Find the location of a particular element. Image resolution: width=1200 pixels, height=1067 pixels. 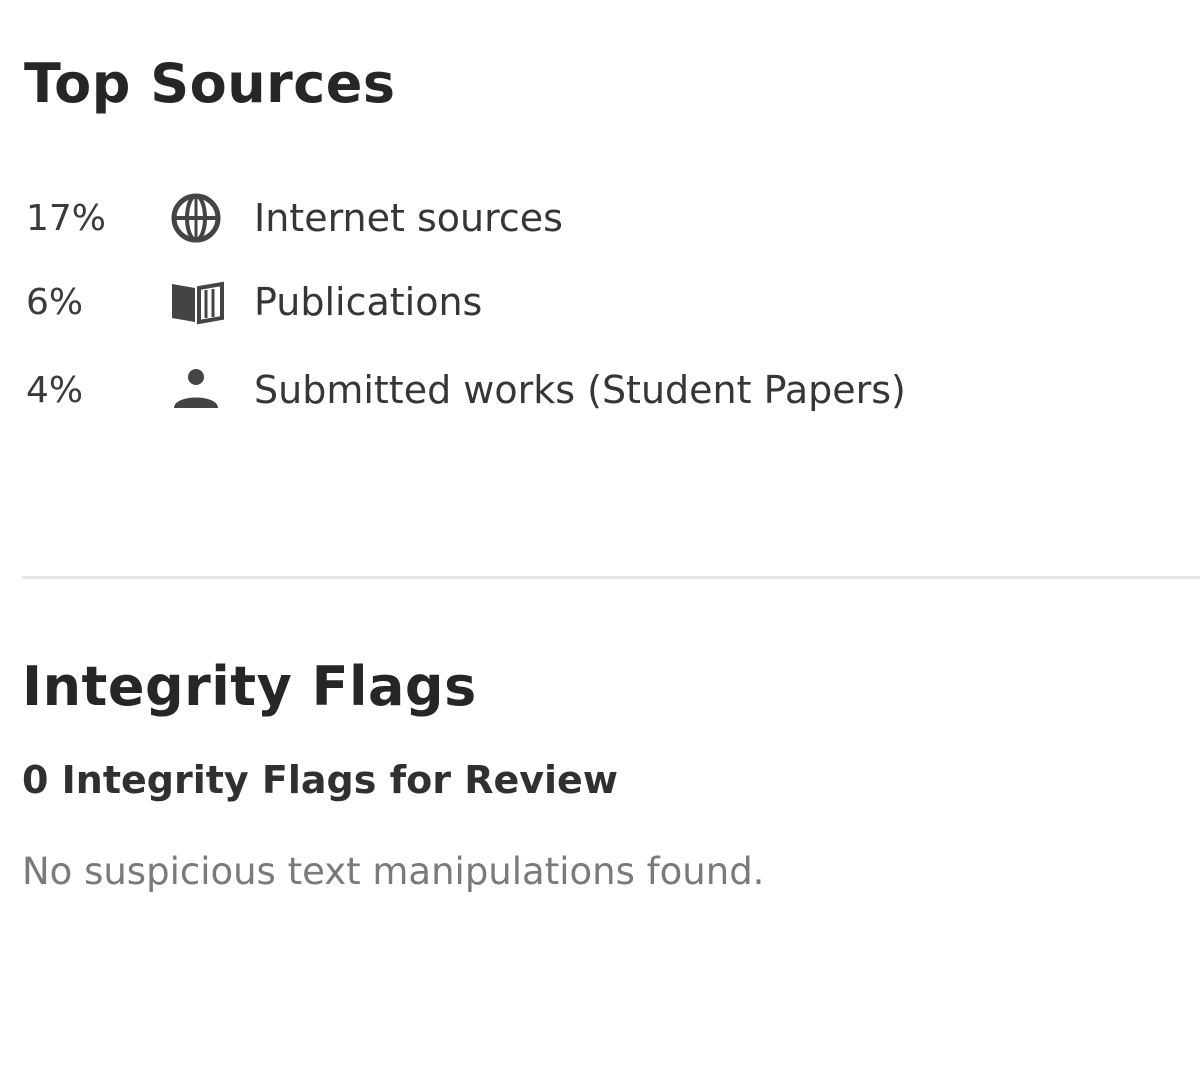

integrity-flags-count: 0 Integrity Flags for Review is located at coordinates (320, 780).